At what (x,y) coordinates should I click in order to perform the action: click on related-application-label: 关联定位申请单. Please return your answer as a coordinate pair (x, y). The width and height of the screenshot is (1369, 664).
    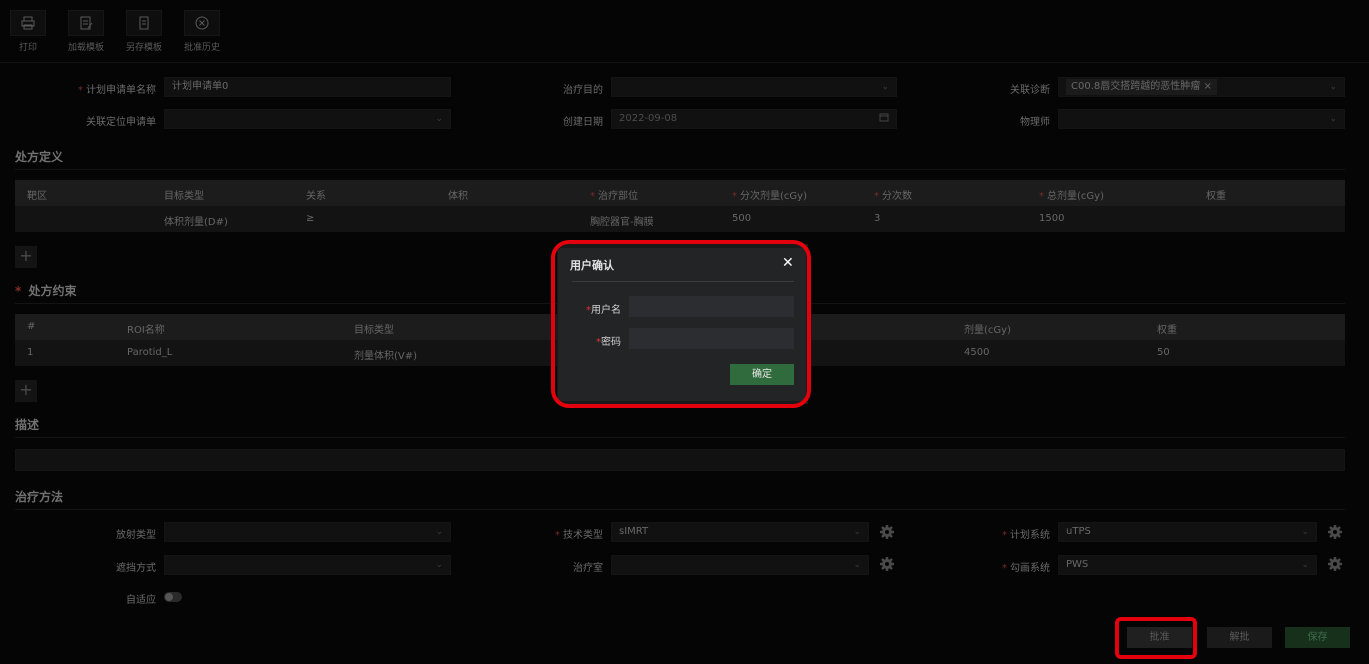
    Looking at the image, I should click on (121, 122).